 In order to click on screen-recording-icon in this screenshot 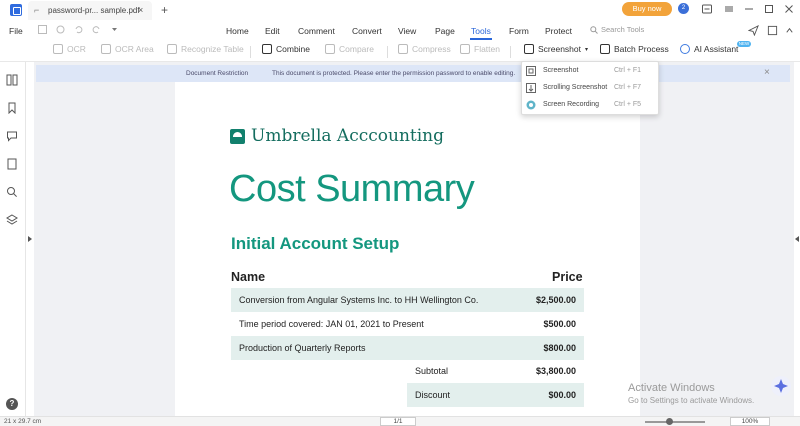, I will do `click(531, 105)`.